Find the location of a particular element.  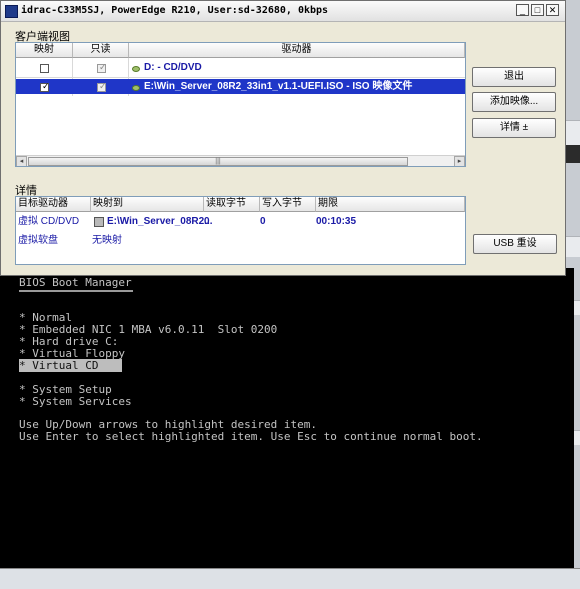

scroll-left-icon: ◂ is located at coordinates (21, 161).